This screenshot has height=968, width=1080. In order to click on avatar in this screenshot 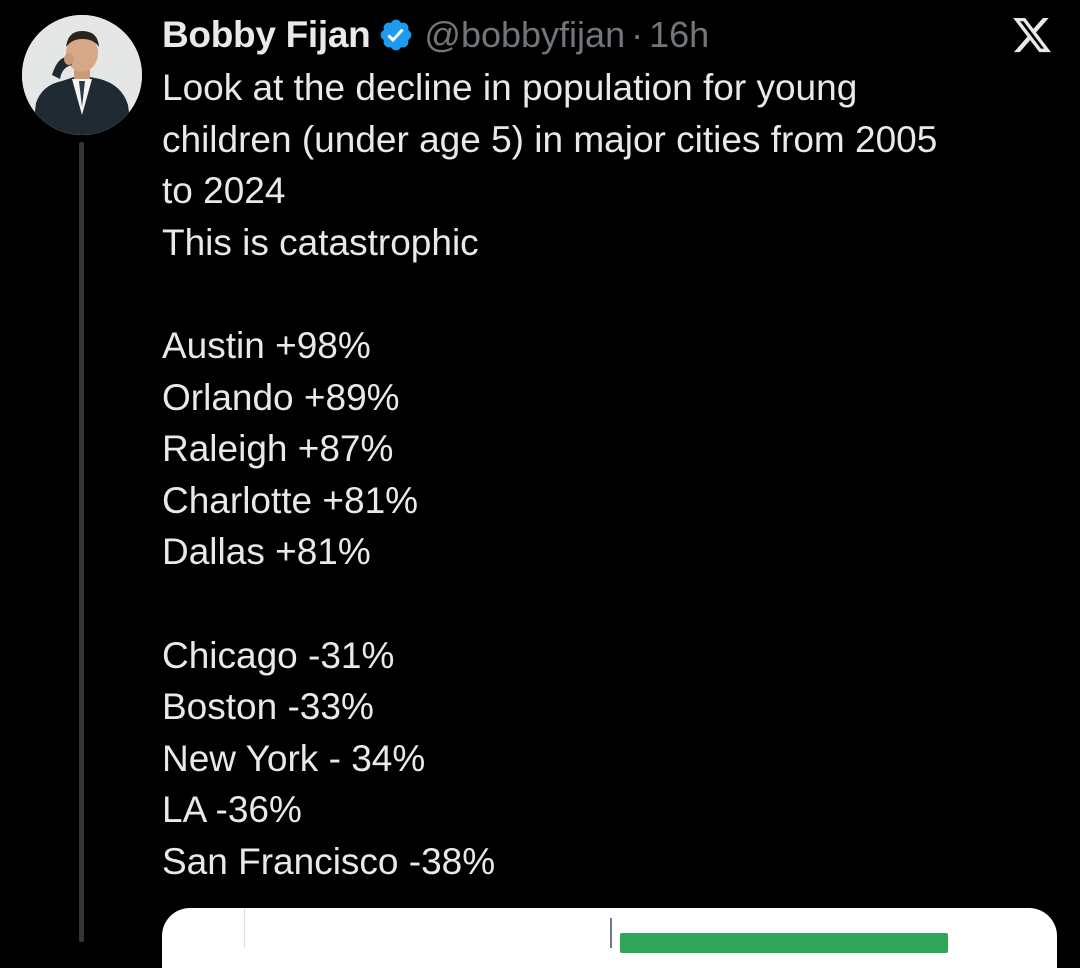, I will do `click(82, 75)`.